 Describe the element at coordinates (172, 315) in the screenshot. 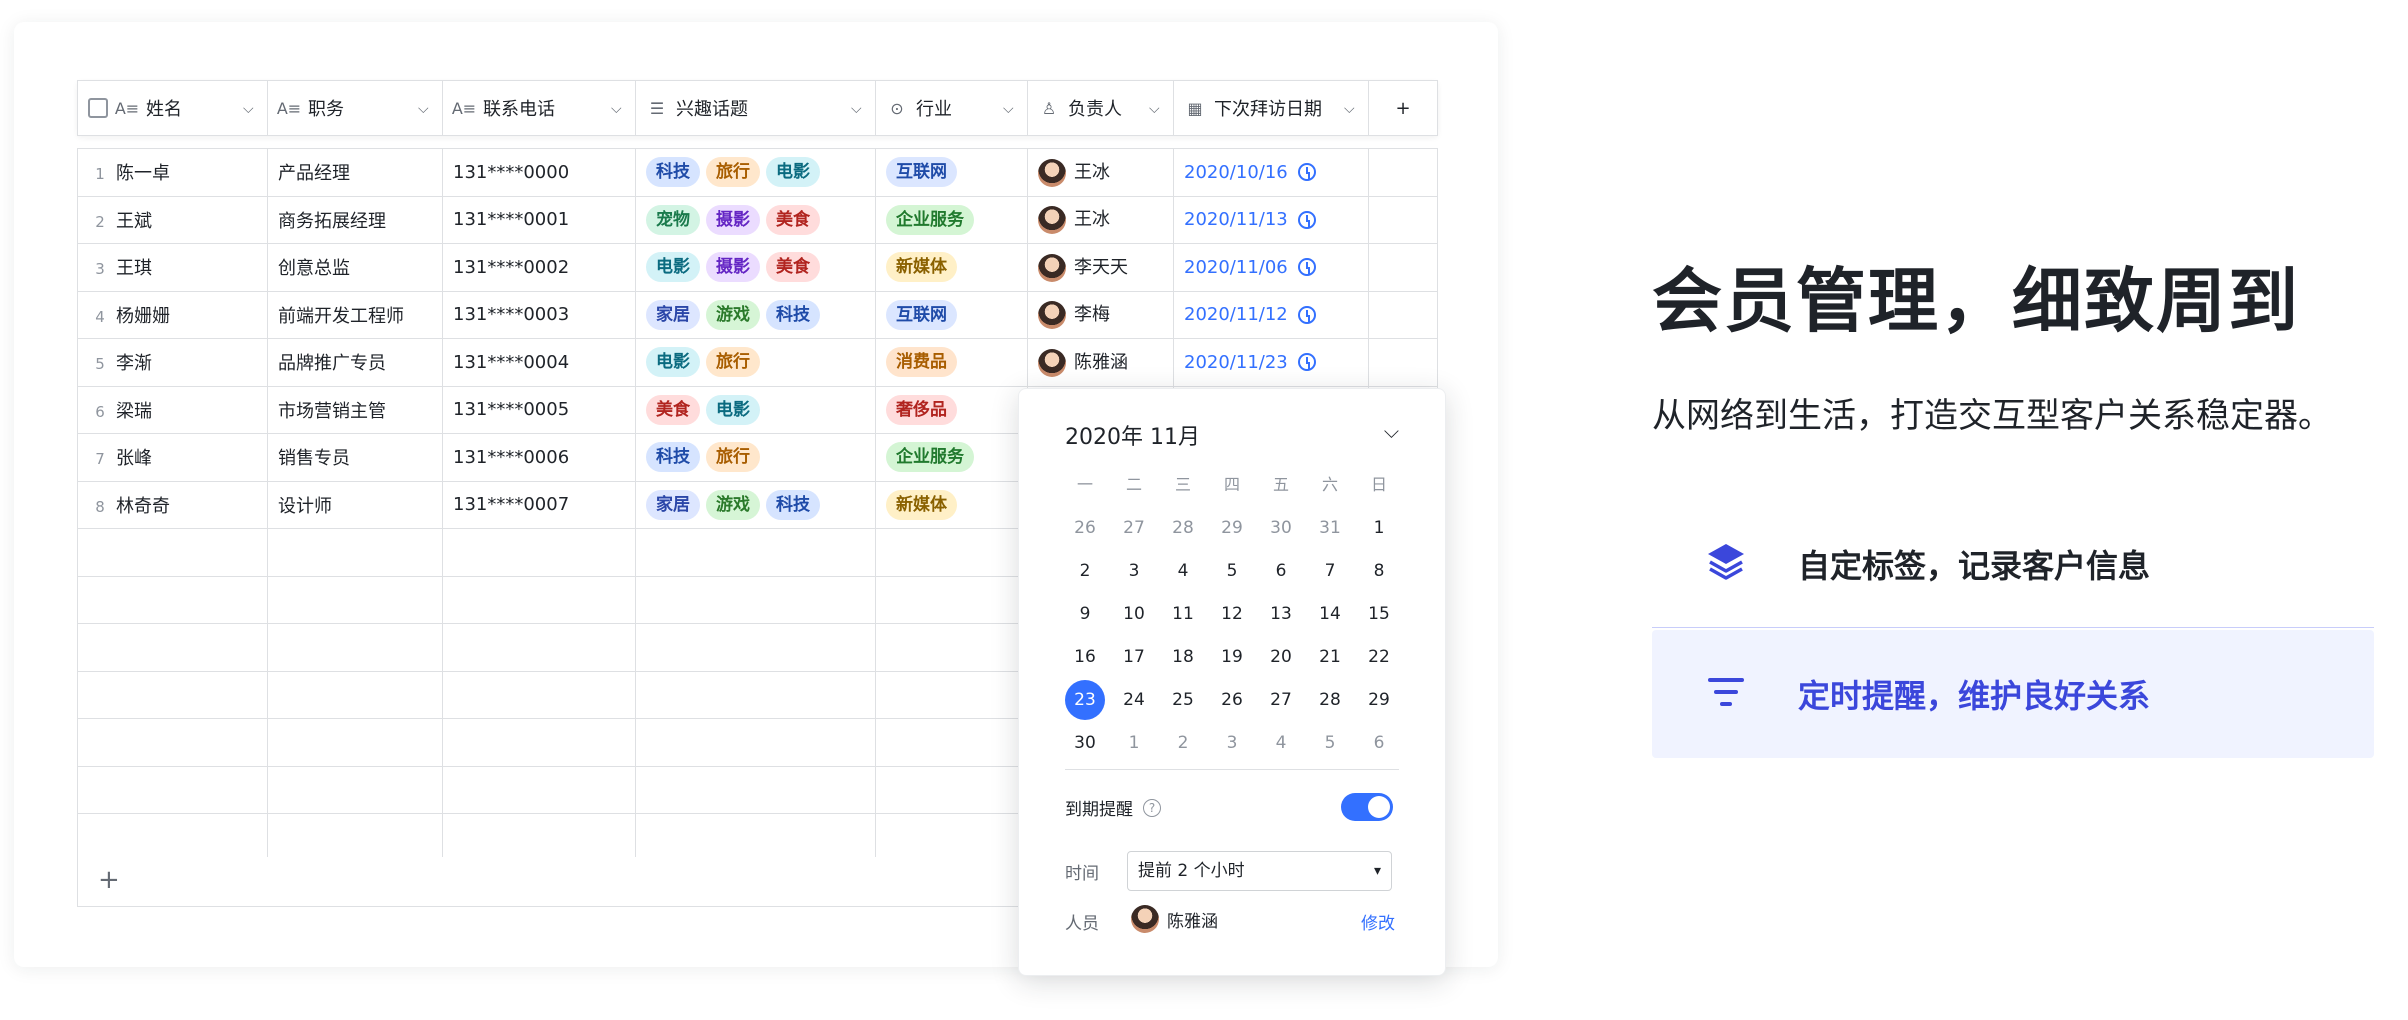

I see `cell-name: 4 杨姗姗` at that location.